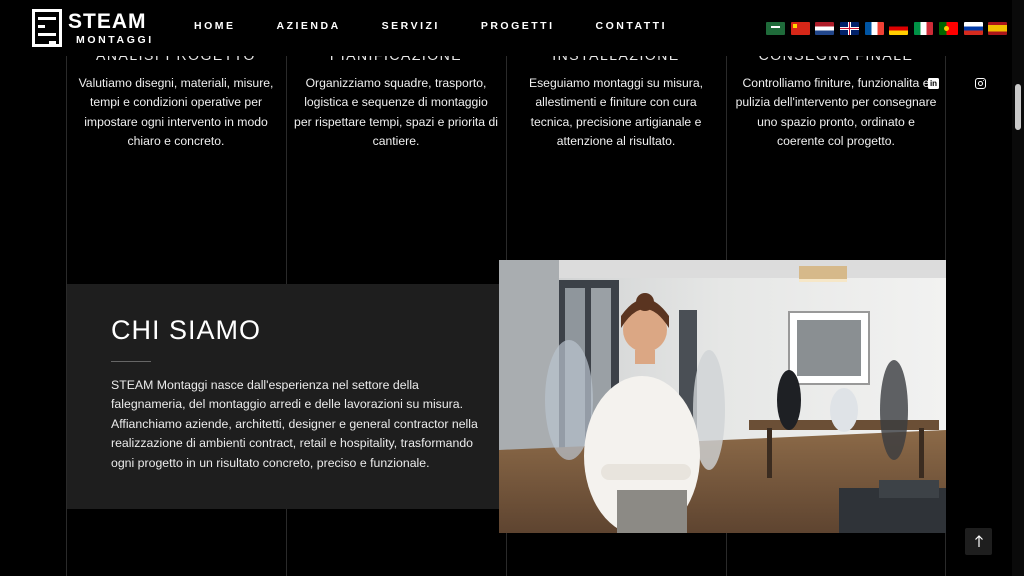  Describe the element at coordinates (933, 83) in the screenshot. I see `linkedin-icon: in` at that location.